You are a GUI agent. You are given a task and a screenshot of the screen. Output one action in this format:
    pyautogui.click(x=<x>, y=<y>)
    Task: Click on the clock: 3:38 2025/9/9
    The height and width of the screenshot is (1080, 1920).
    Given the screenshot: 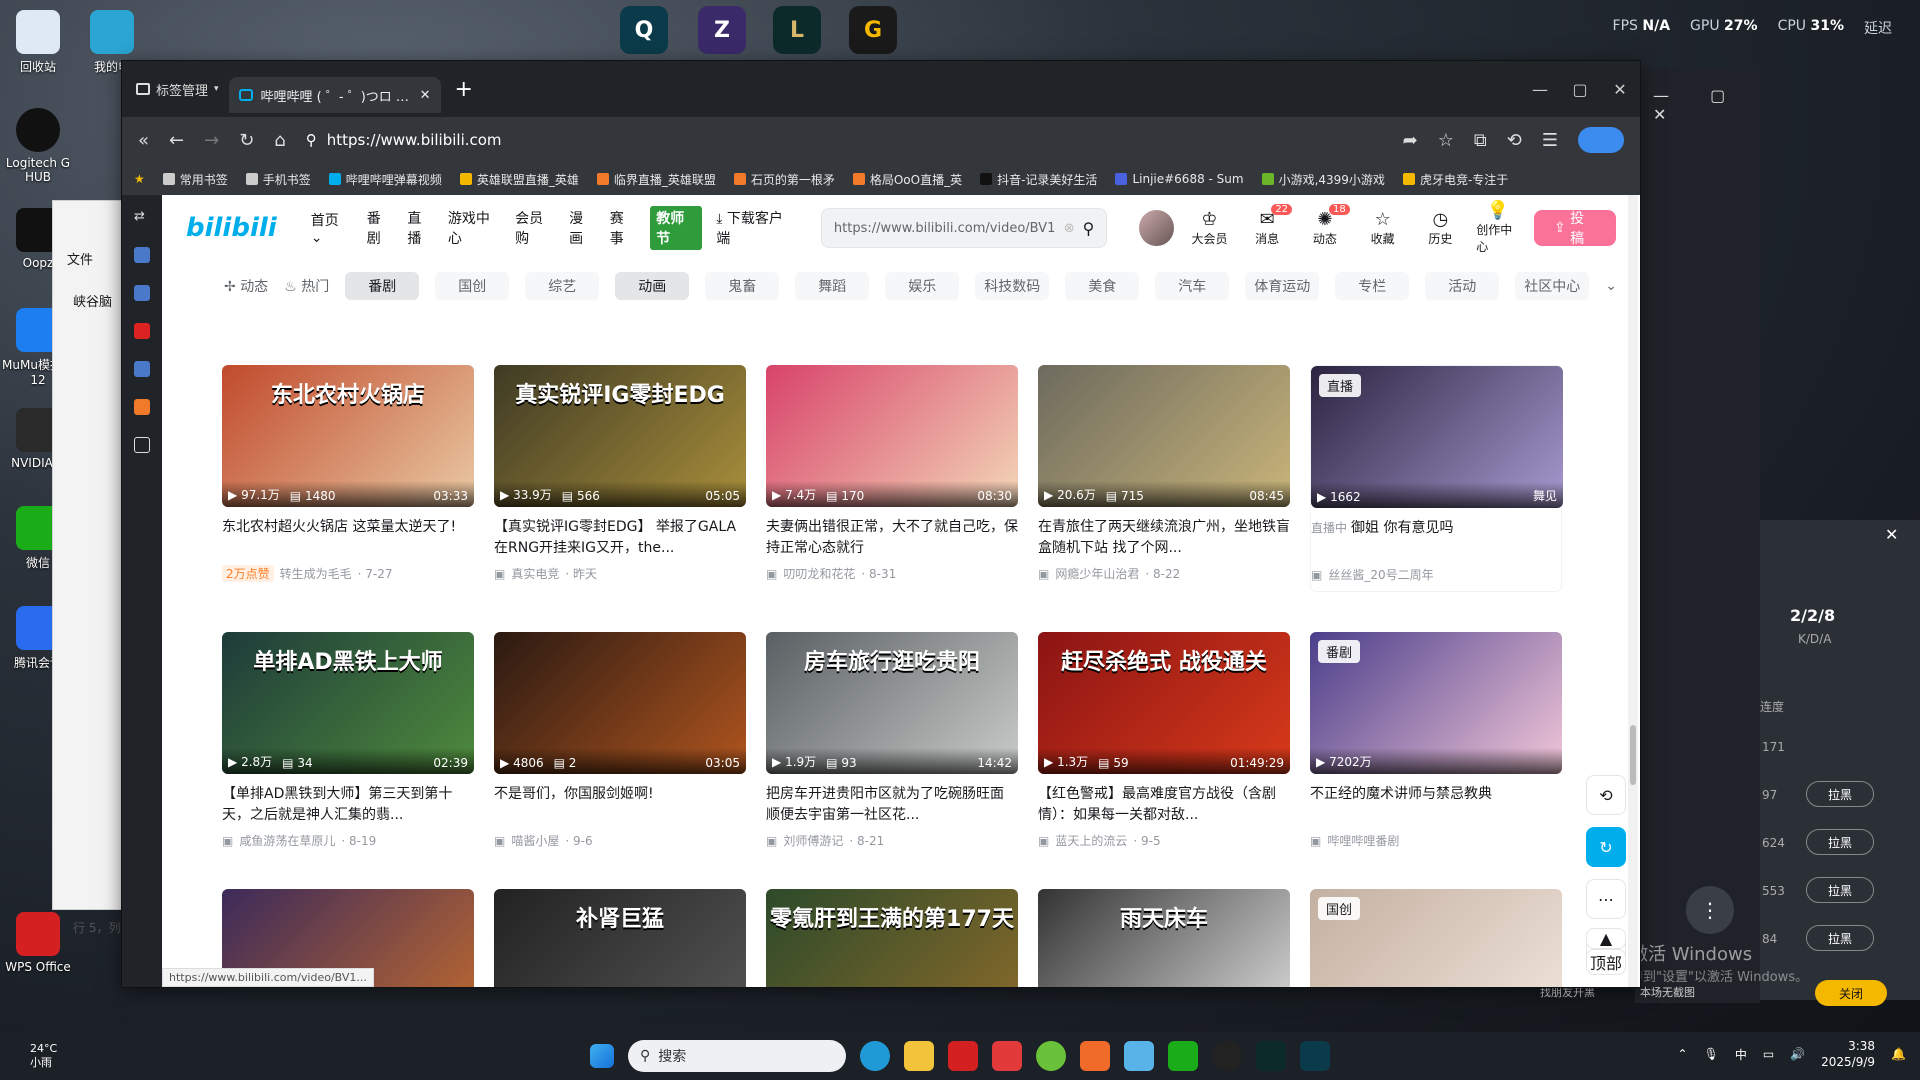 What is the action you would take?
    pyautogui.click(x=1848, y=1054)
    